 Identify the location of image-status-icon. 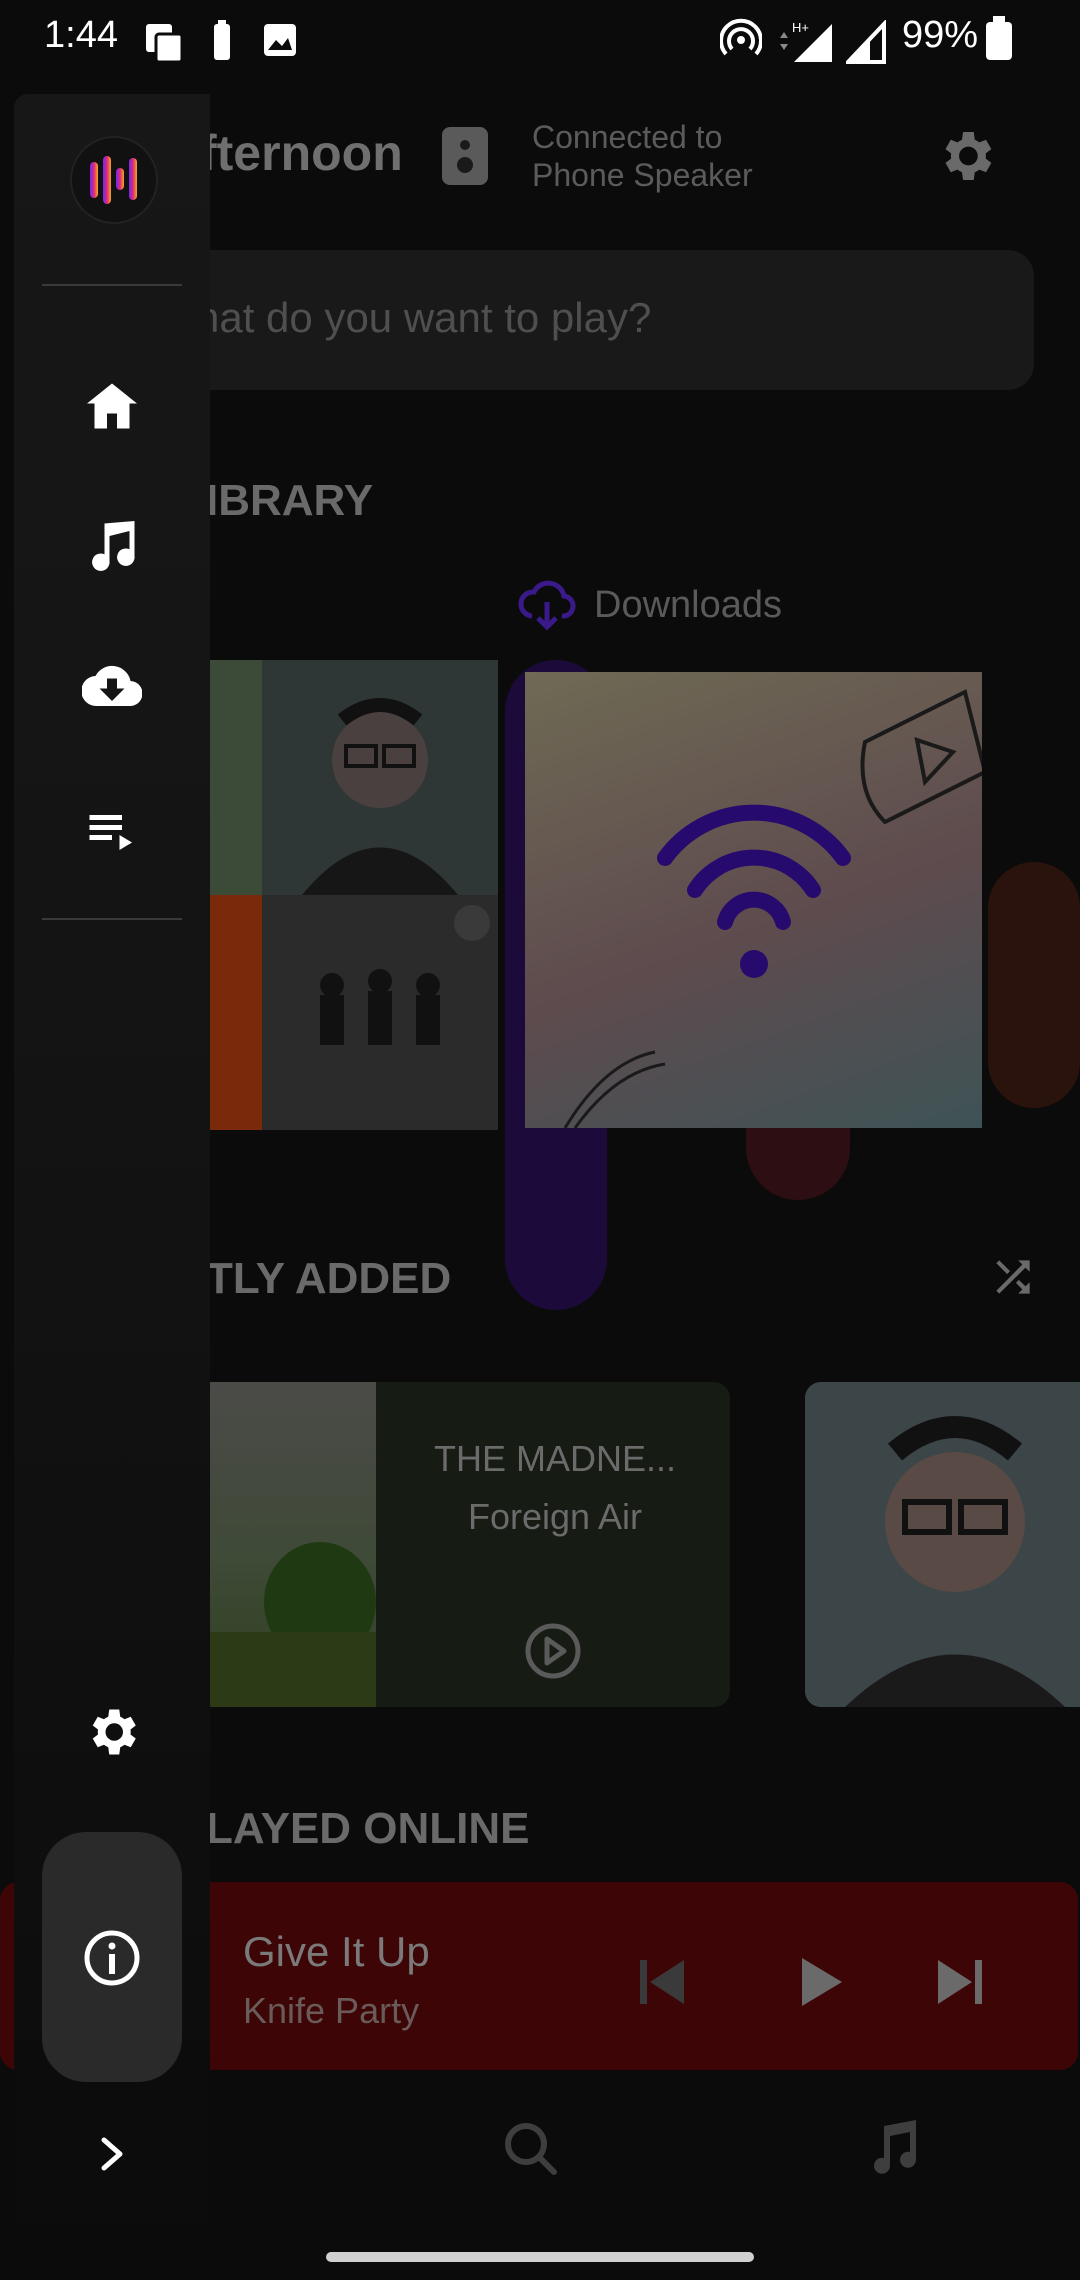
(280, 40).